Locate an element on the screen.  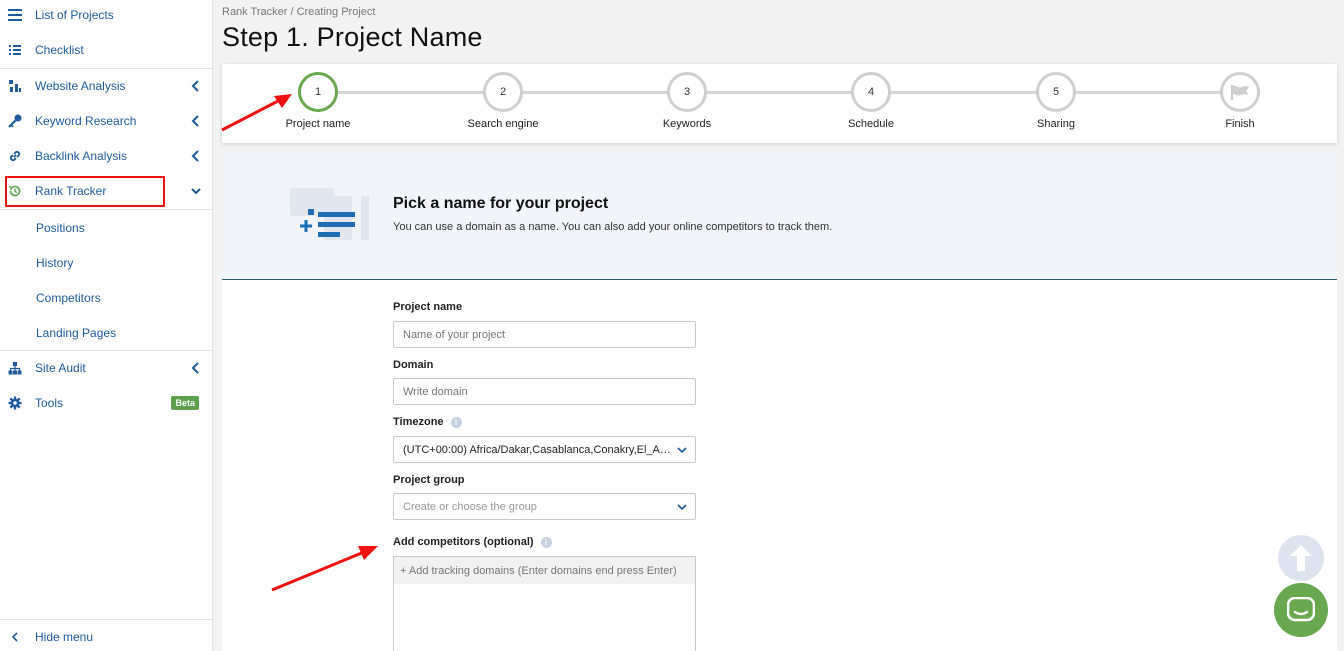
step-label: Sharing is located at coordinates (1056, 124).